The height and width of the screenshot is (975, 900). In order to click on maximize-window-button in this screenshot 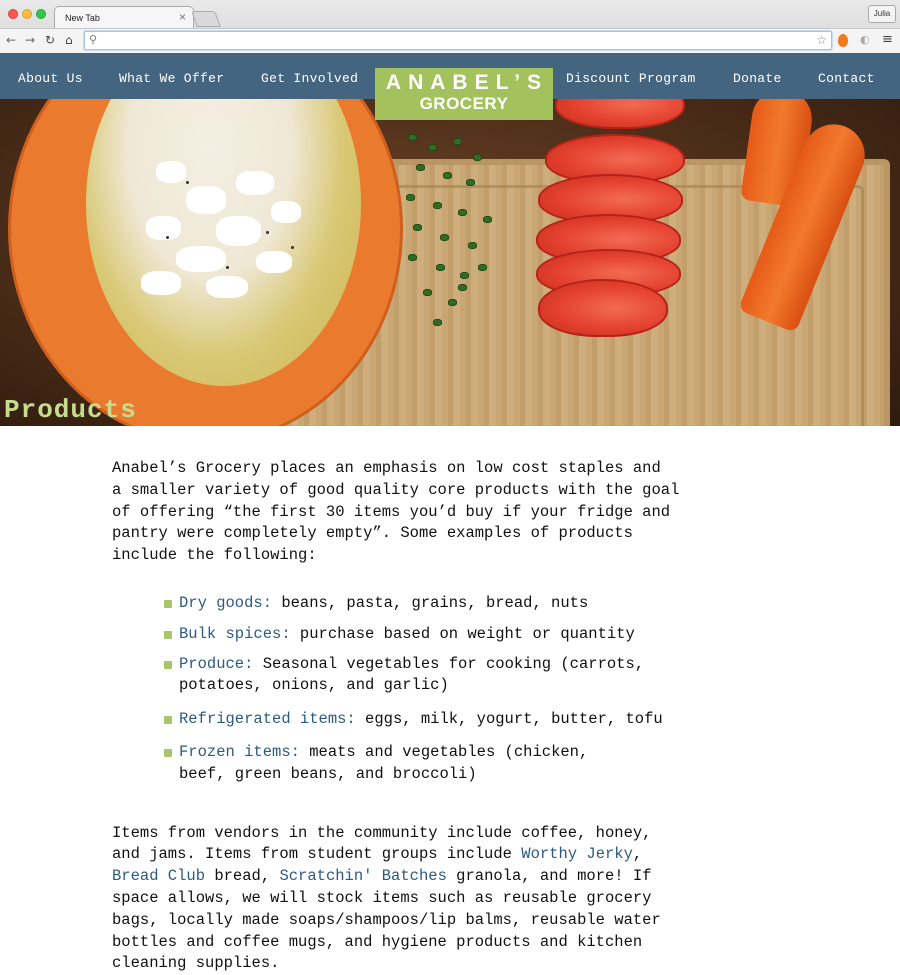, I will do `click(41, 14)`.